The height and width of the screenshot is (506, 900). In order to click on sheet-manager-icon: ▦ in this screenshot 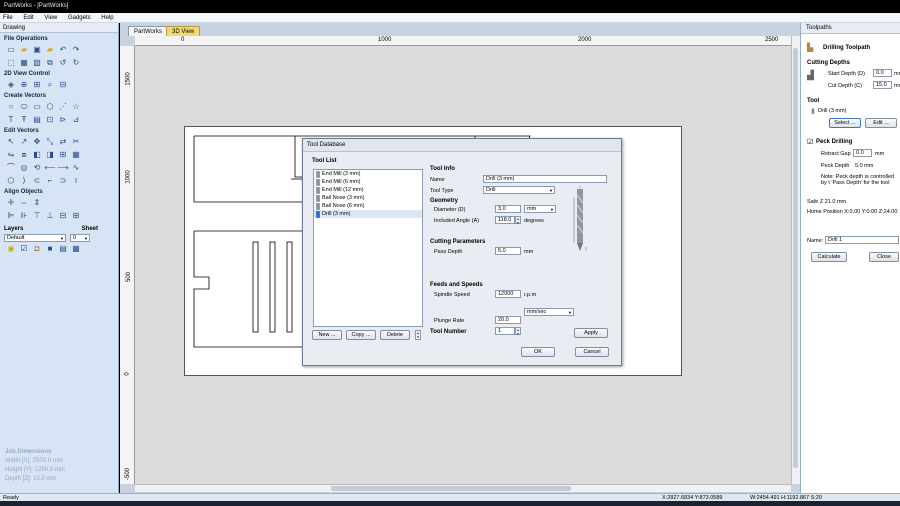, I will do `click(76, 249)`.